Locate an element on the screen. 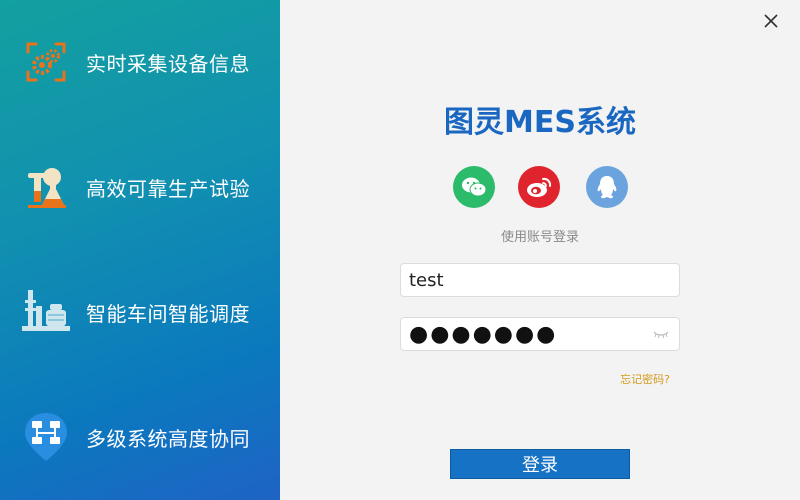 The width and height of the screenshot is (800, 500). username-input is located at coordinates (529, 280).